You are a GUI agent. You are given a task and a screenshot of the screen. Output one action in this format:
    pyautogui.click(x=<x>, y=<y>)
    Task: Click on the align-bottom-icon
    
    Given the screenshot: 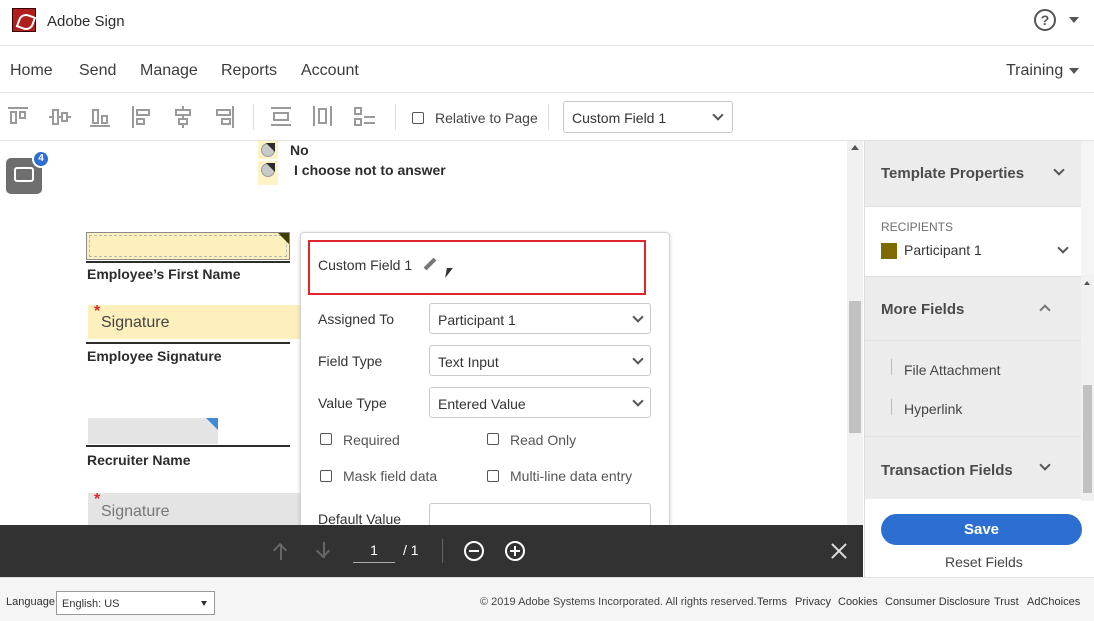 What is the action you would take?
    pyautogui.click(x=101, y=117)
    